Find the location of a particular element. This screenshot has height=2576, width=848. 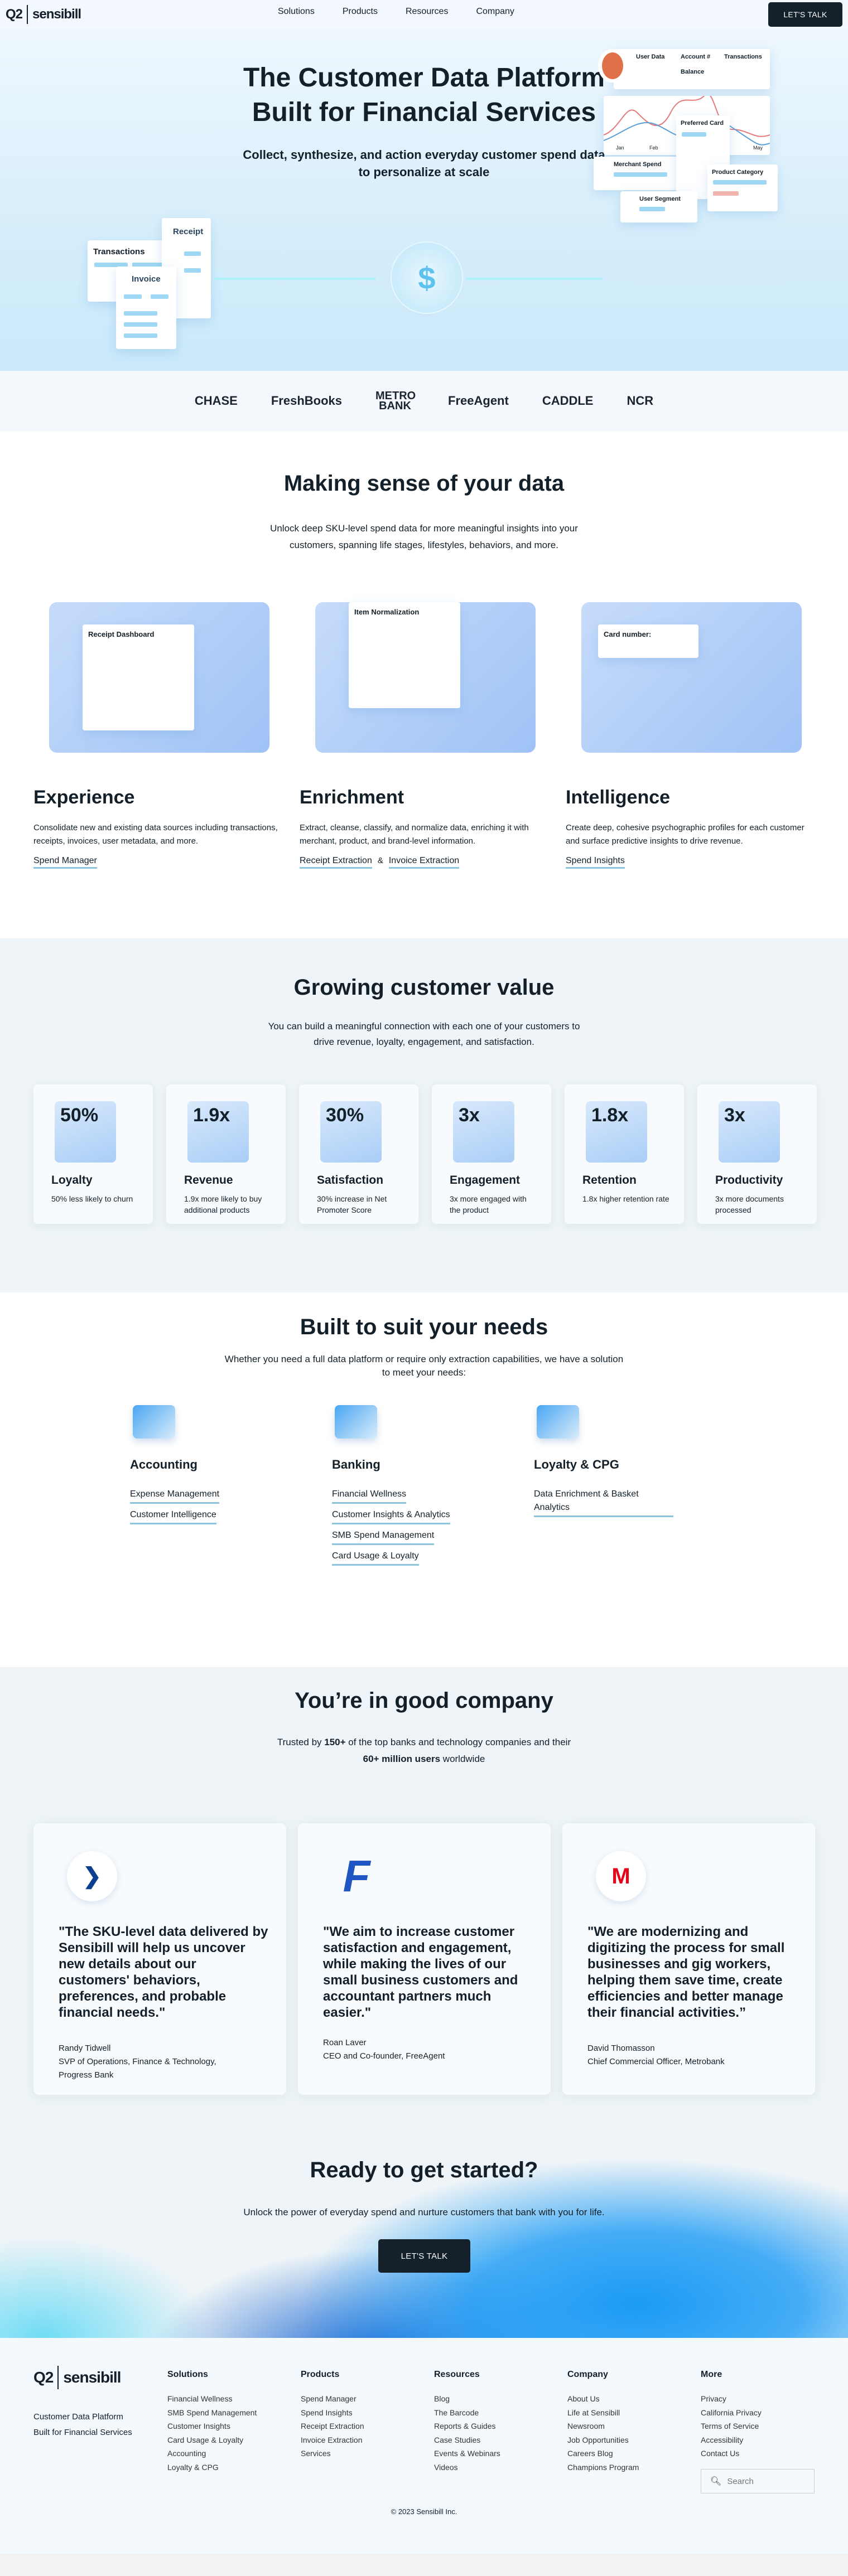

footer-link: Accounting is located at coordinates (212, 2454).